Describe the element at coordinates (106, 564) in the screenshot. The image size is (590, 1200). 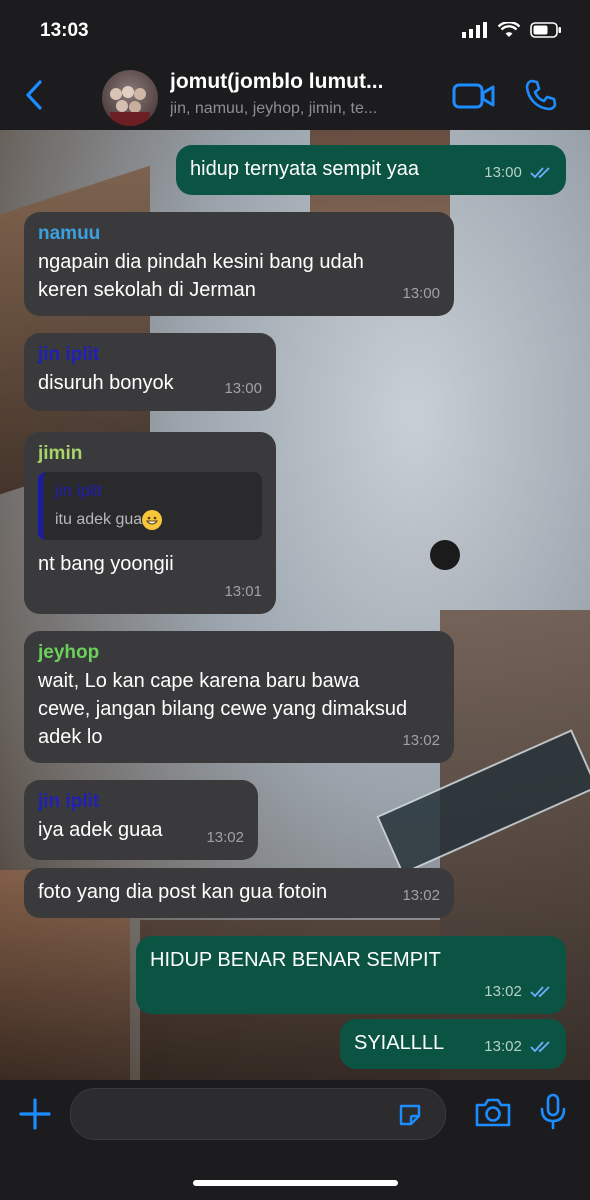
I see `message-text: nt bang yoongii` at that location.